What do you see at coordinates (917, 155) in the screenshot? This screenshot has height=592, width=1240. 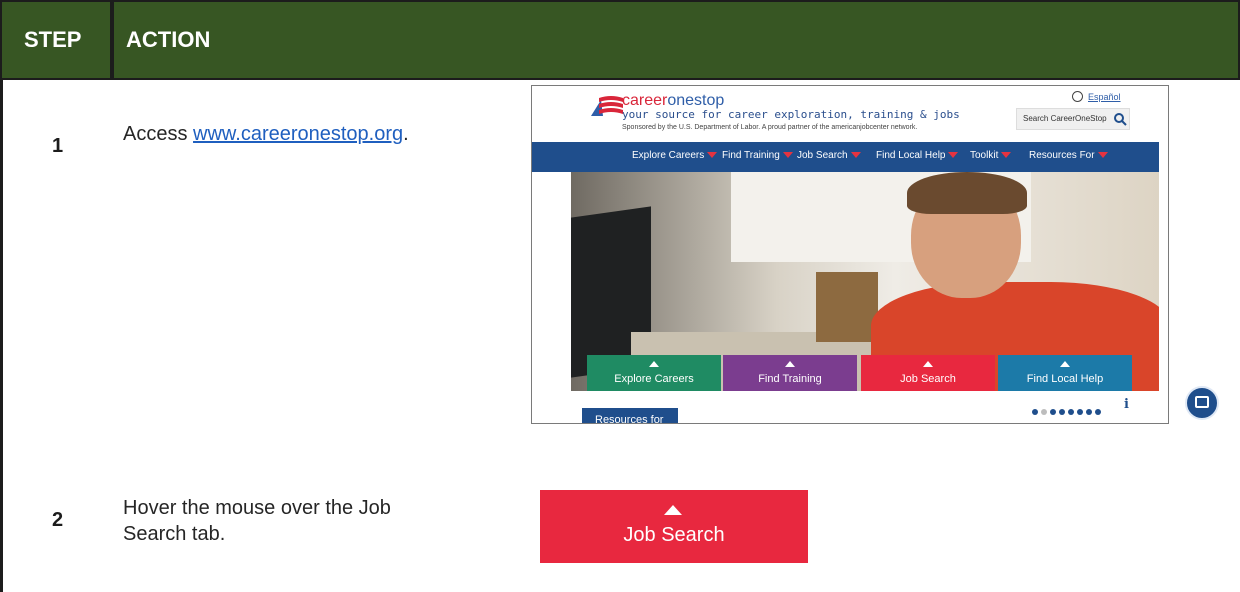 I see `nav-find-local-help: Find Local Help` at bounding box center [917, 155].